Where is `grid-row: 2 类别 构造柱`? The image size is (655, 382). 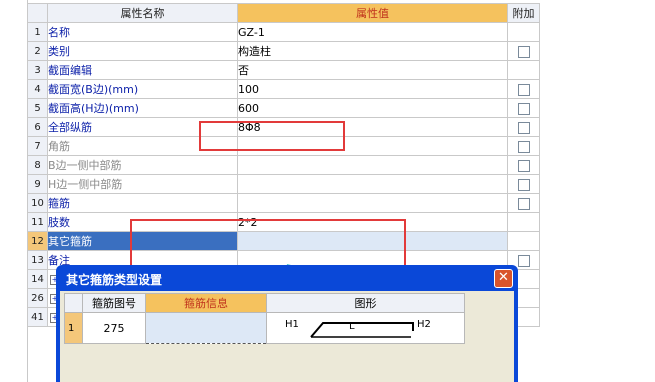
grid-row: 2 类别 构造柱 is located at coordinates (283, 51).